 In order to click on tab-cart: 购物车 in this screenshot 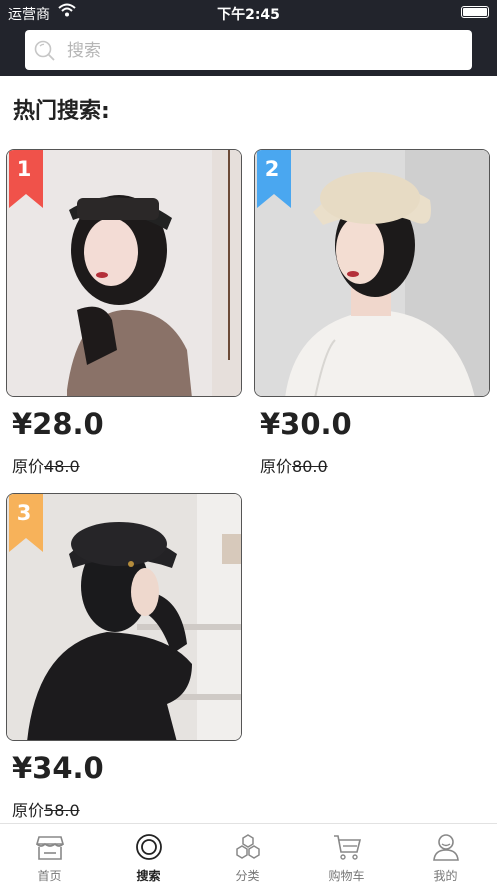, I will do `click(346, 854)`.